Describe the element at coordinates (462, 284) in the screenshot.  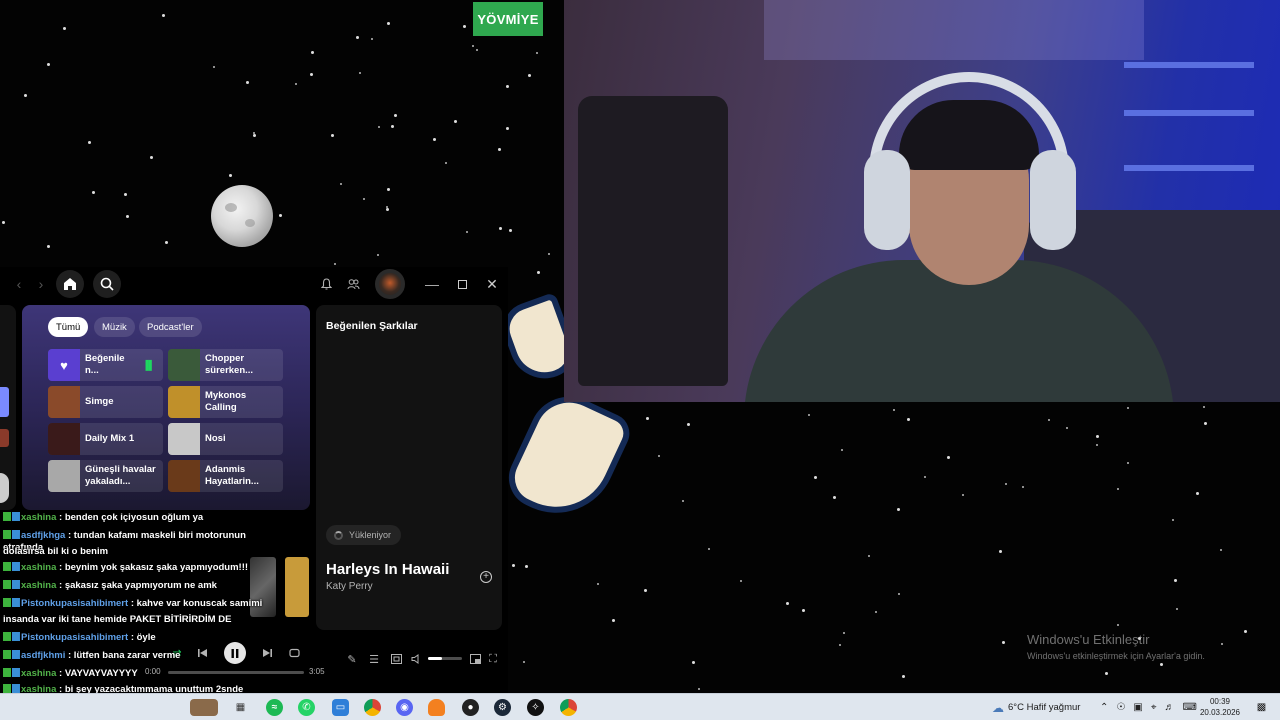
I see `maximize-icon` at that location.